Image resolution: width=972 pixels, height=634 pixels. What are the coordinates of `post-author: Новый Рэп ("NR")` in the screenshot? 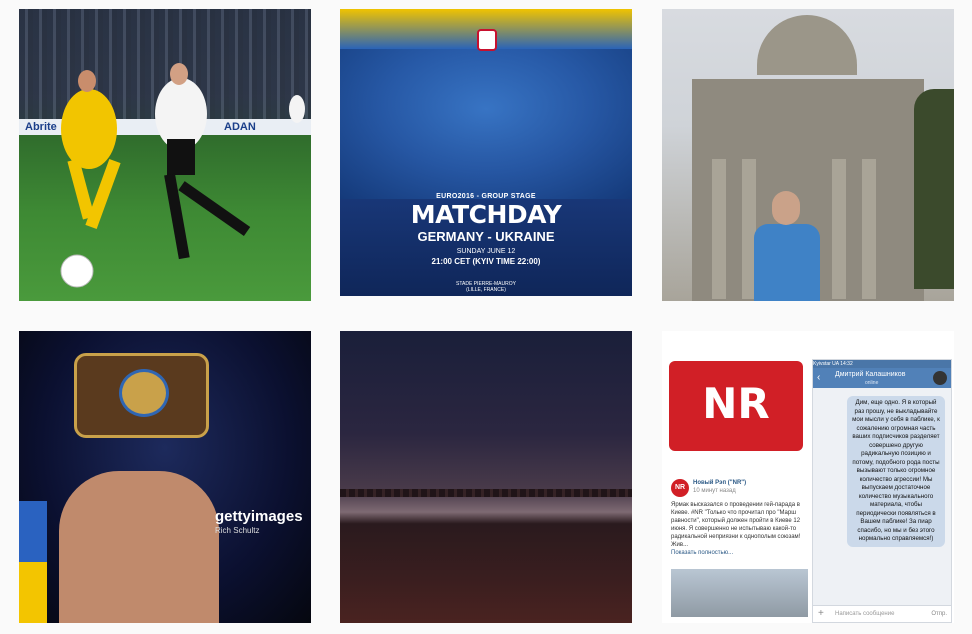 It's located at (720, 483).